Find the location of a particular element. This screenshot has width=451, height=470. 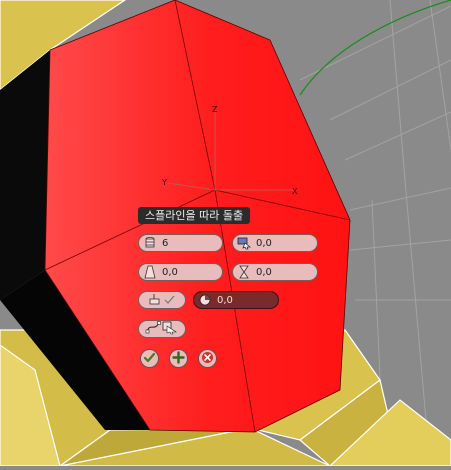

rotation-spinner: 0,0 is located at coordinates (236, 300).